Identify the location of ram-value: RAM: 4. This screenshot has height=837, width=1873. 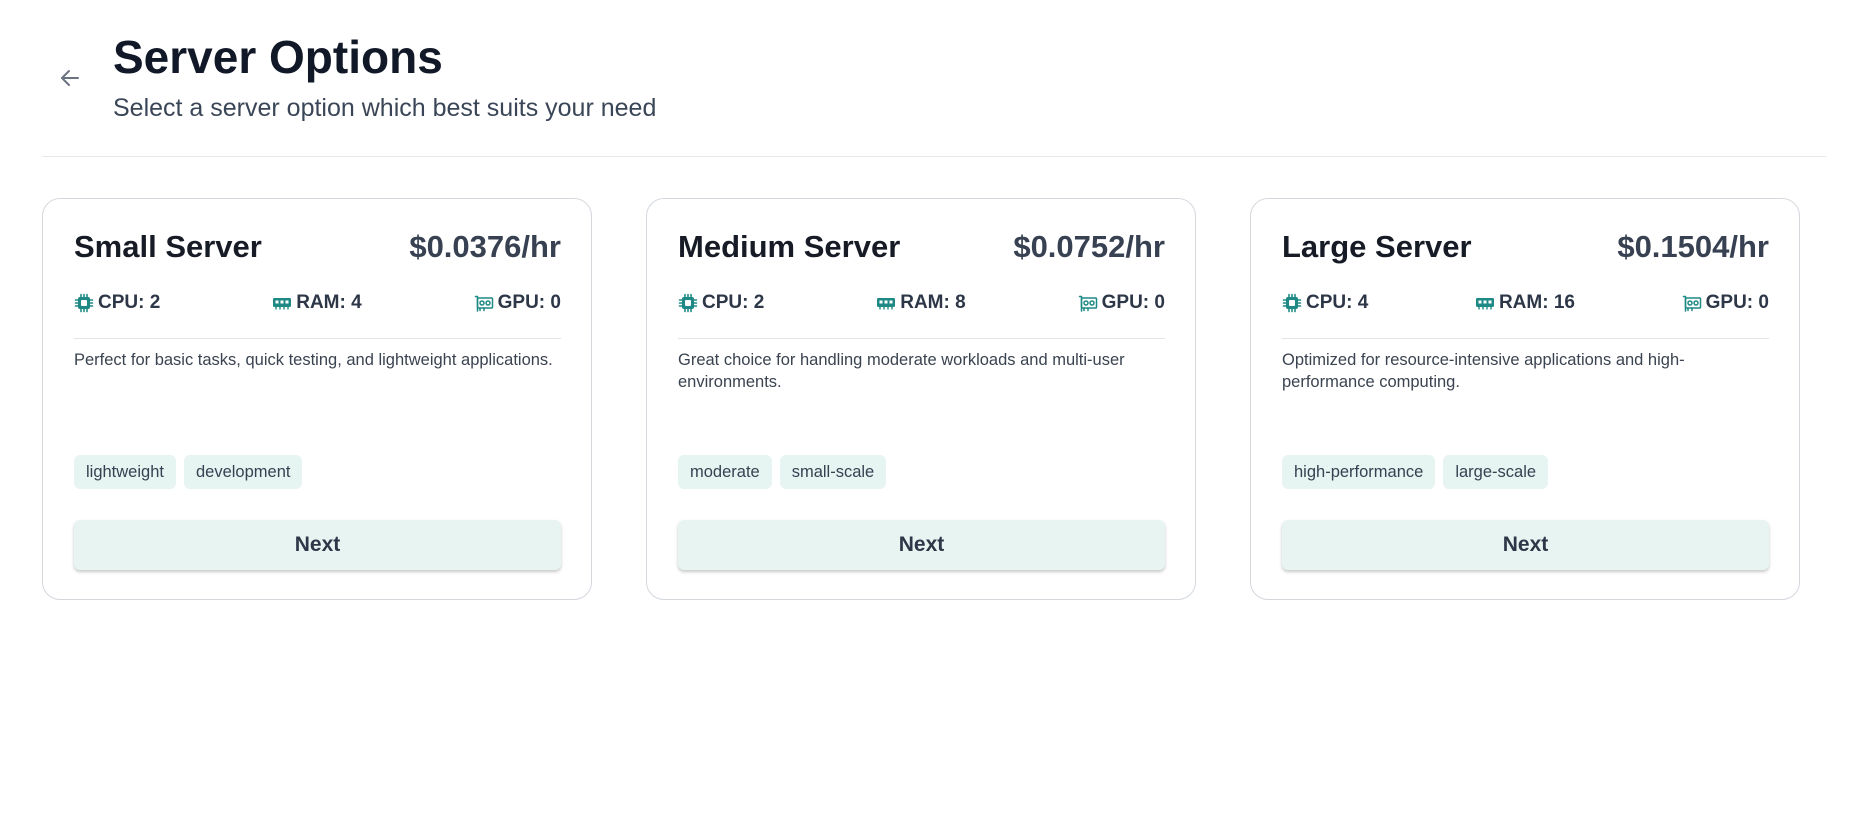
(329, 302).